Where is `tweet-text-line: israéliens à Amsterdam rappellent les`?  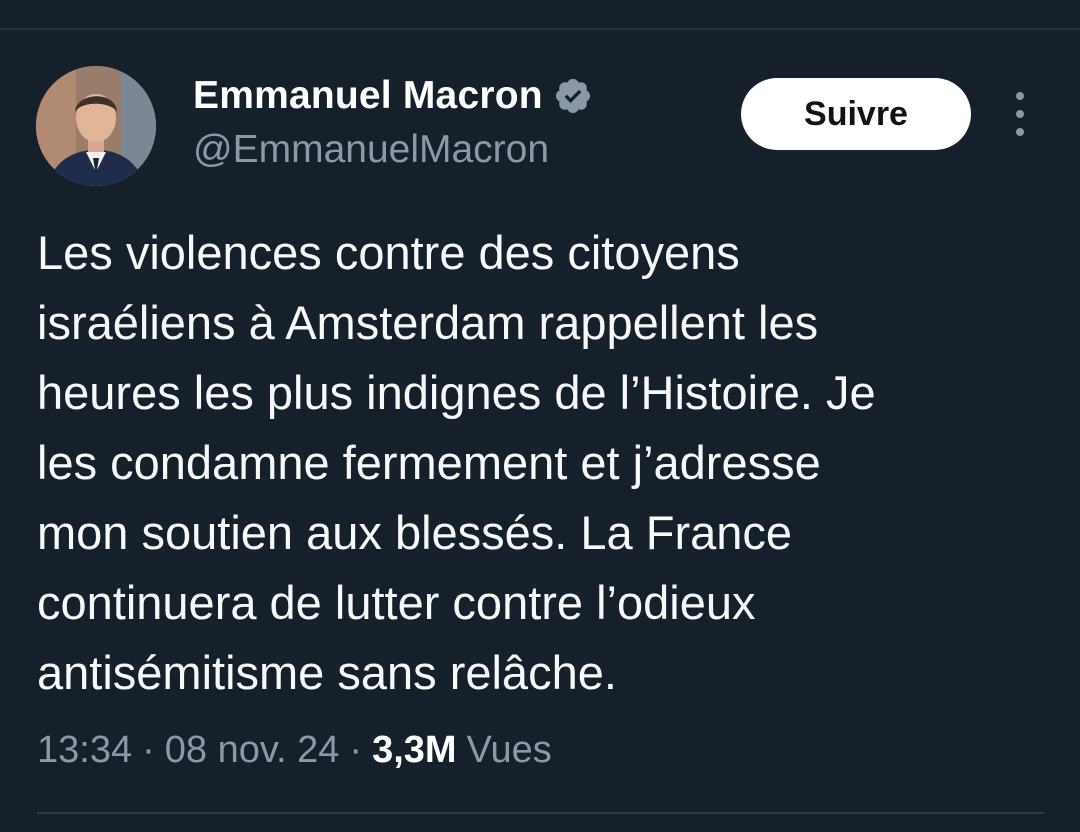 tweet-text-line: israéliens à Amsterdam rappellent les is located at coordinates (428, 322).